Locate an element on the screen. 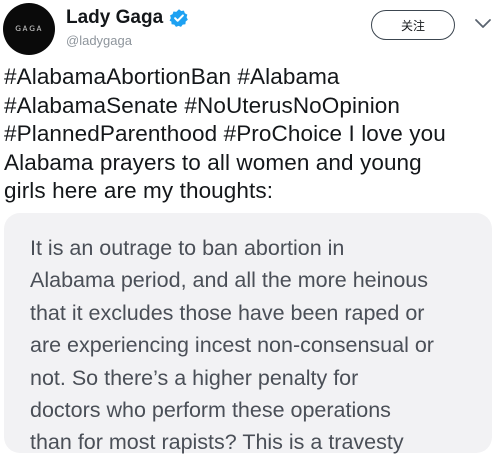  statement-line: Alabama period, and all the more heinous is located at coordinates (229, 280).